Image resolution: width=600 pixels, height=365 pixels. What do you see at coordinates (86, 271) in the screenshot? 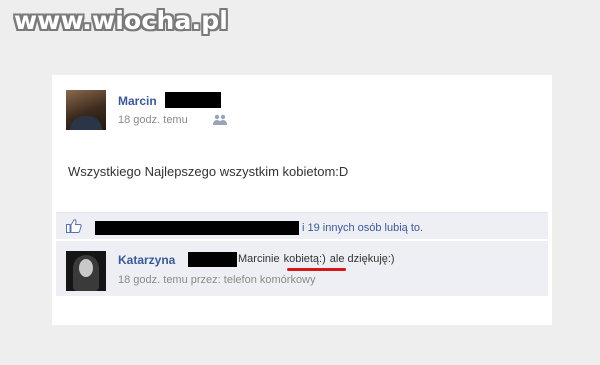
I see `commenter-avatar` at bounding box center [86, 271].